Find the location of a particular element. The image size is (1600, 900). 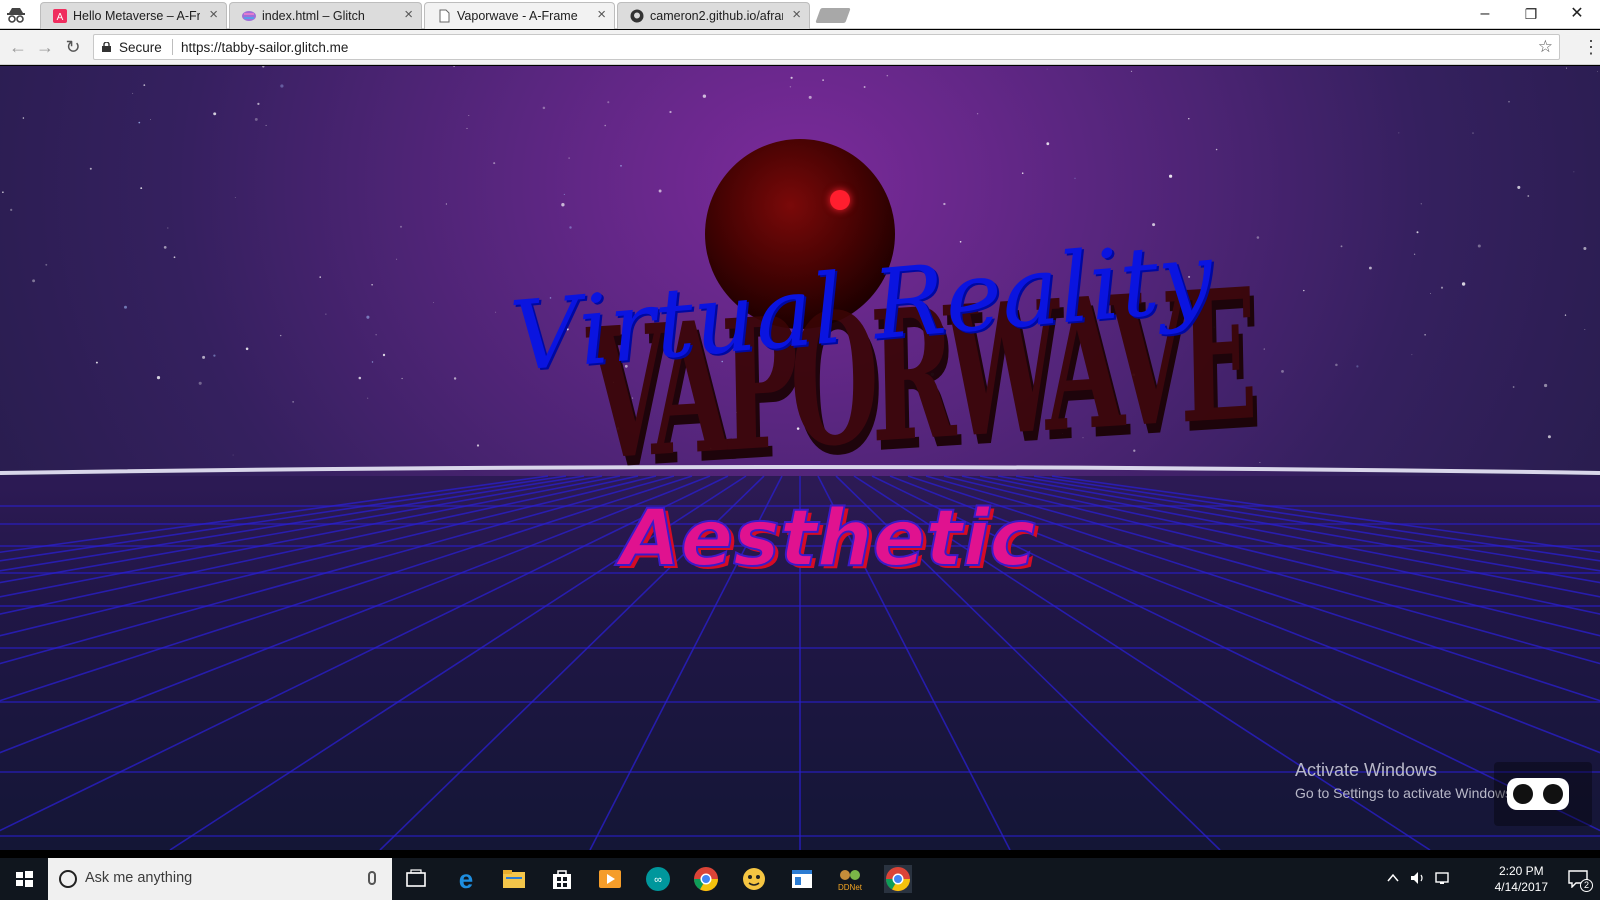

tab-github: cameron2.github.io/afran × is located at coordinates (713, 15).